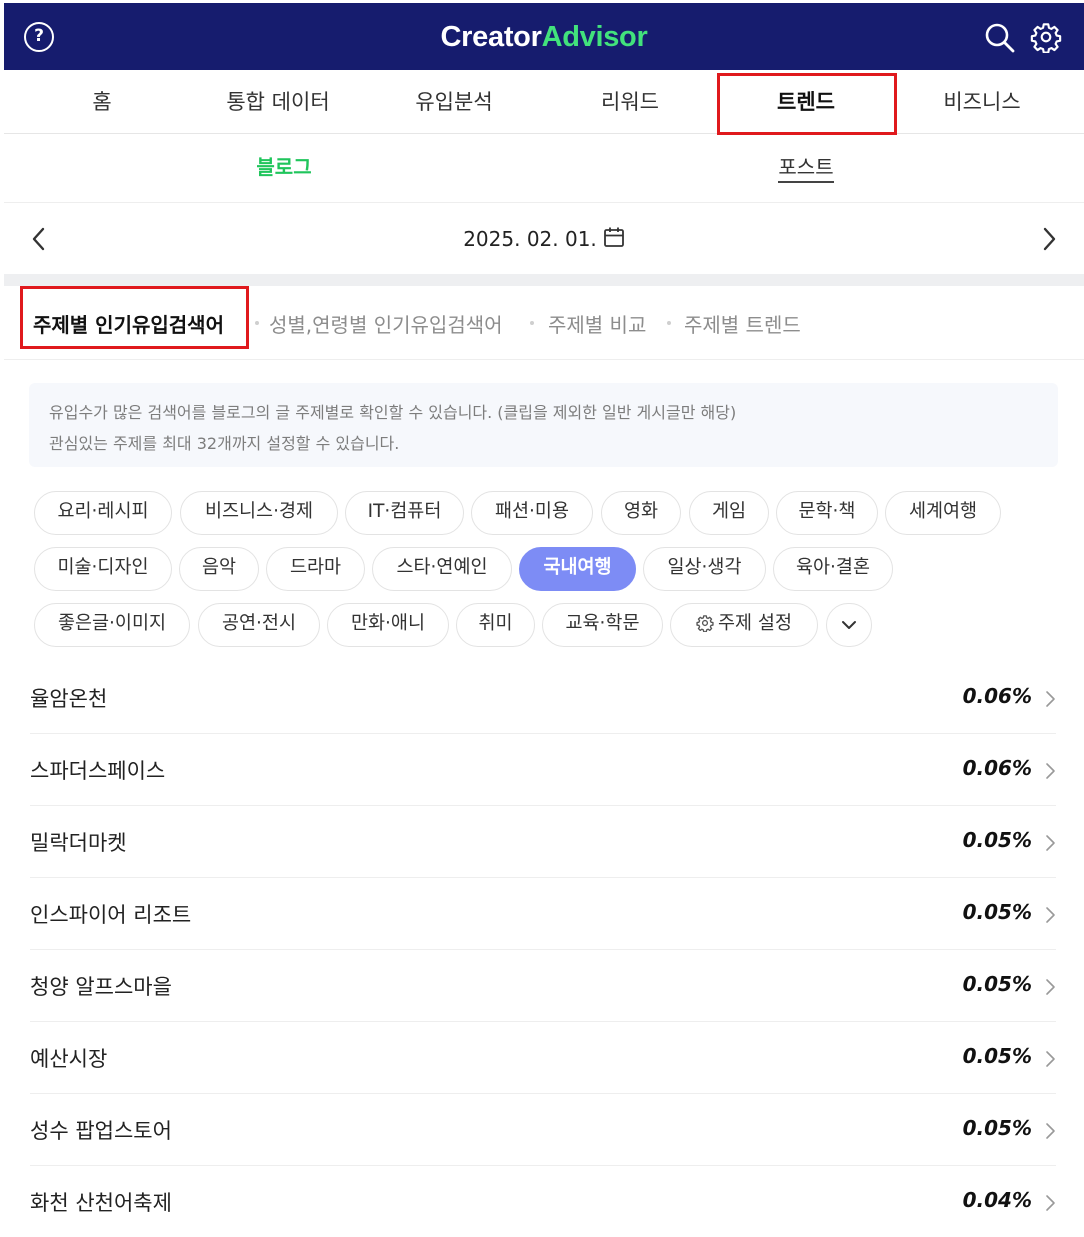 The height and width of the screenshot is (1237, 1084). What do you see at coordinates (543, 914) in the screenshot?
I see `keyword-row: 인스파이어 리조트 0.05%` at bounding box center [543, 914].